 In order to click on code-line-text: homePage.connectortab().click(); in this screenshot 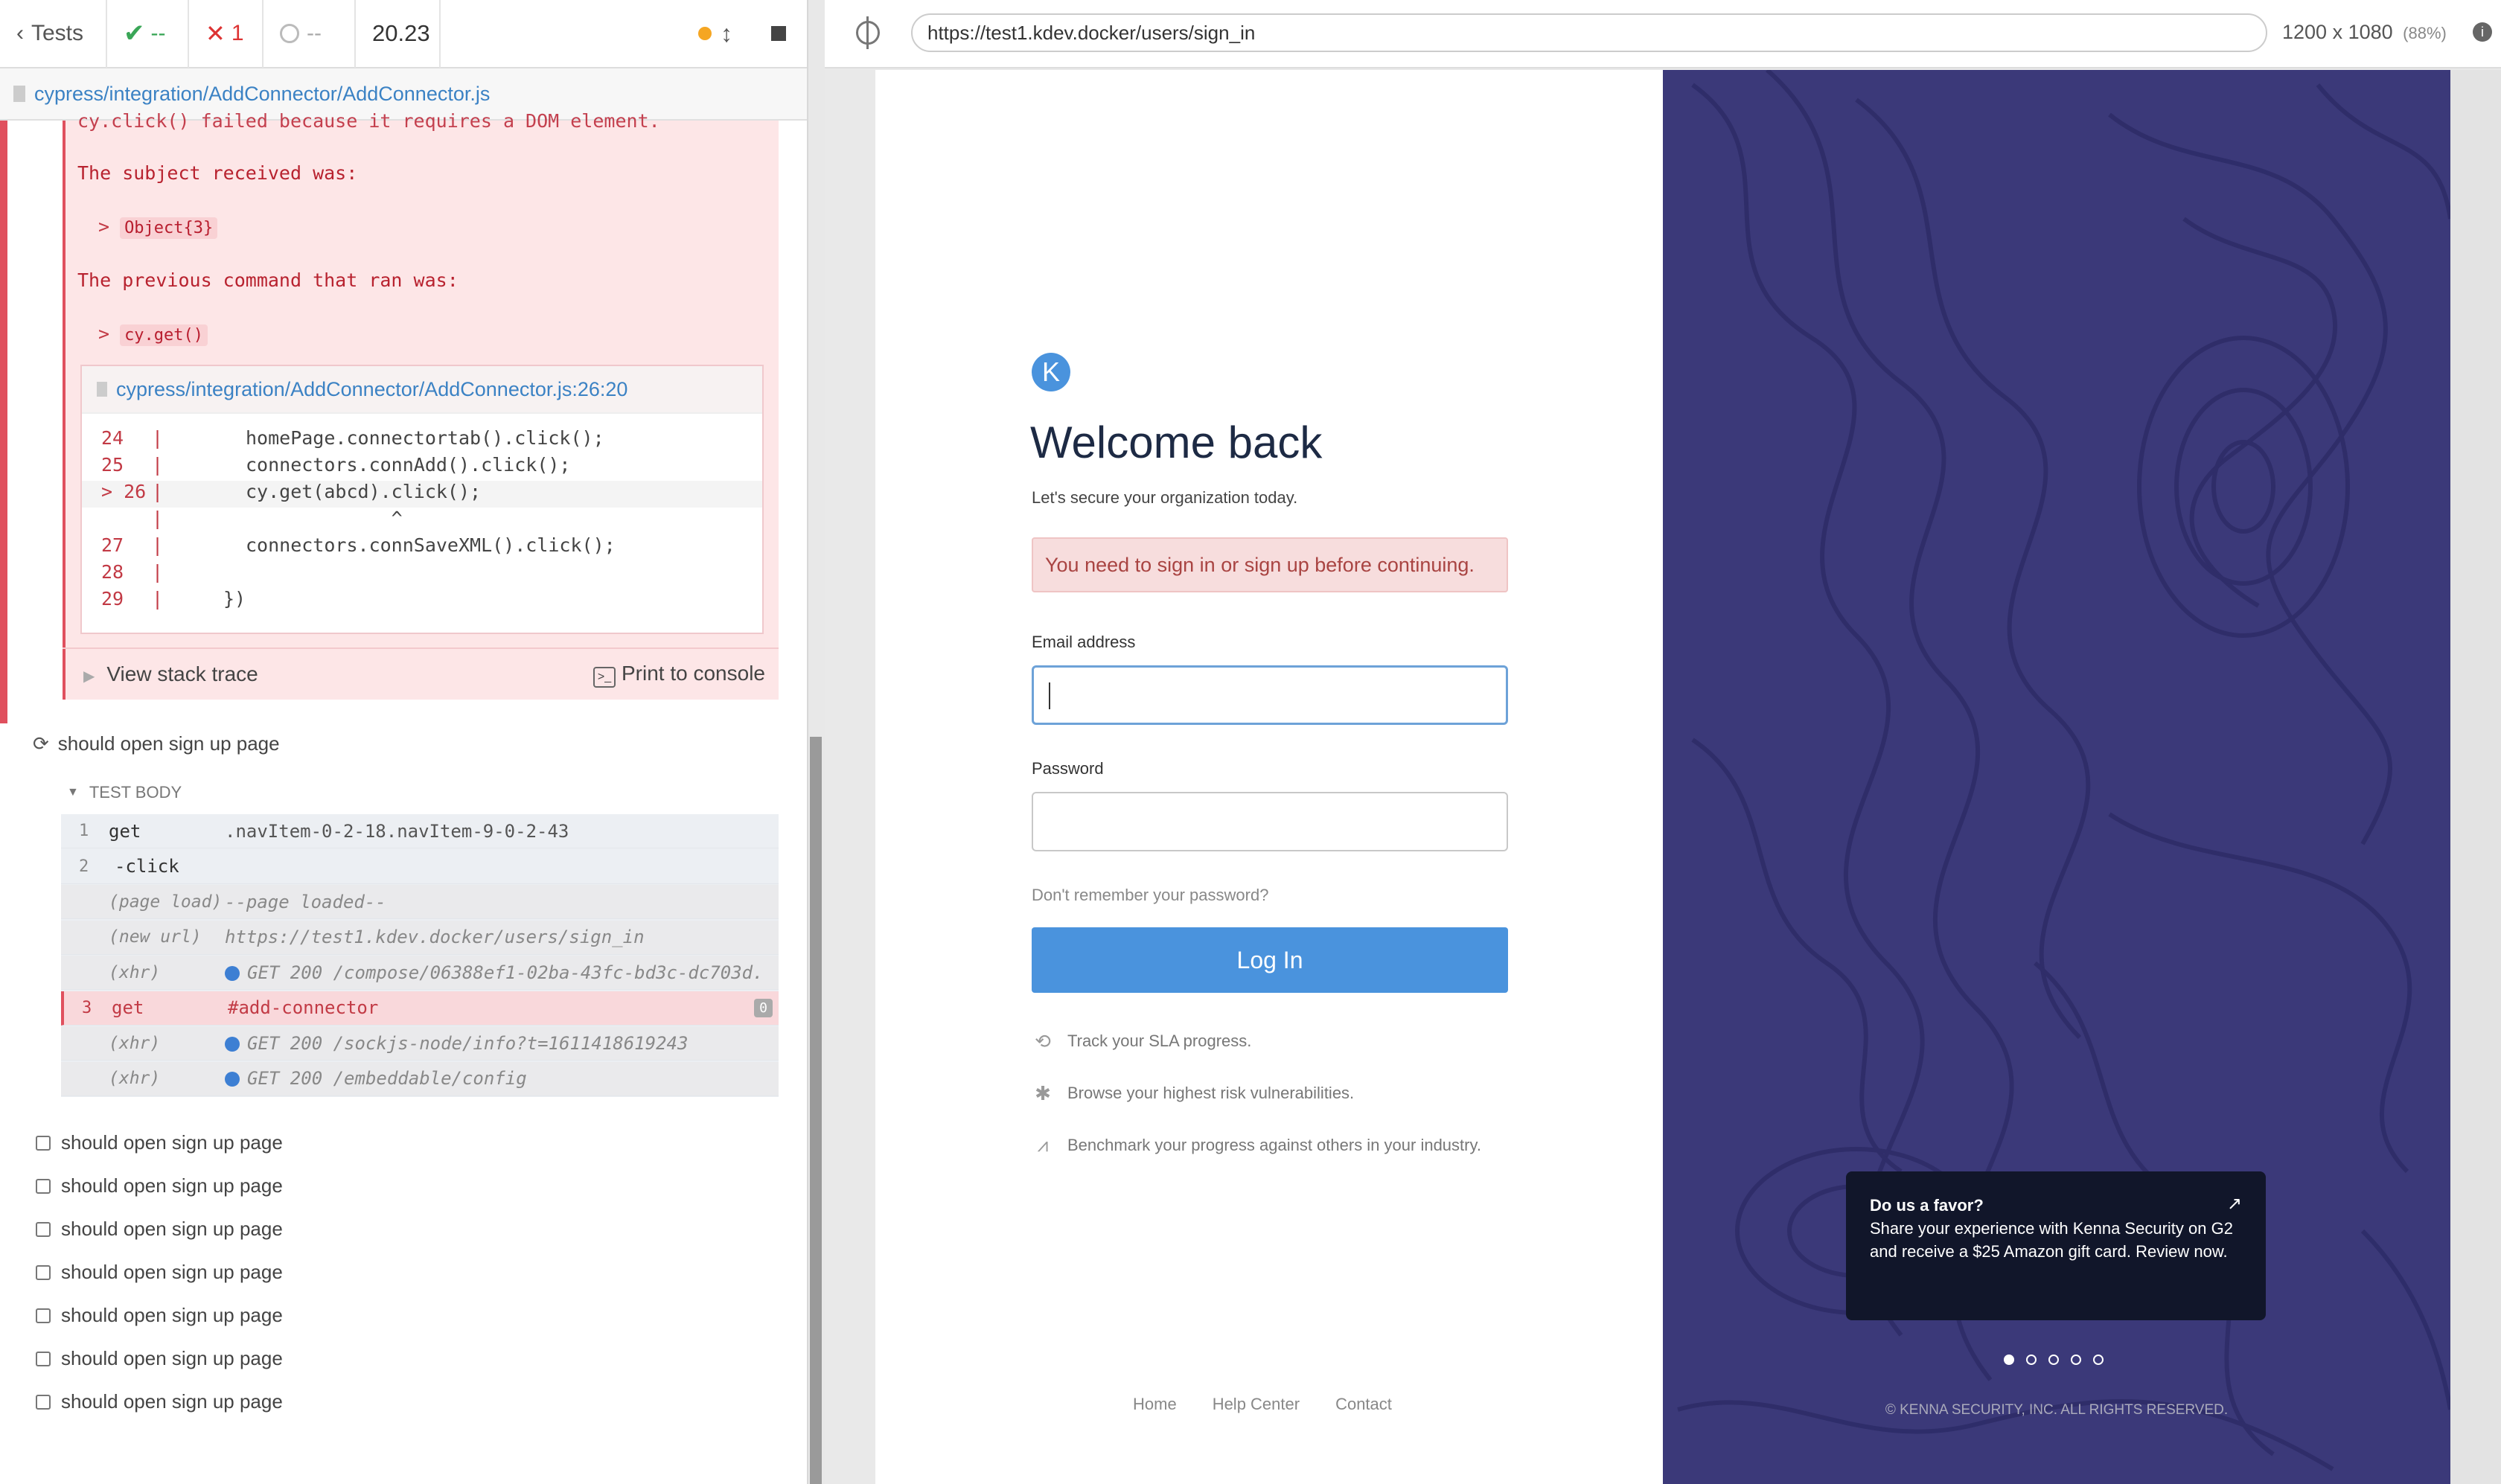, I will do `click(425, 438)`.